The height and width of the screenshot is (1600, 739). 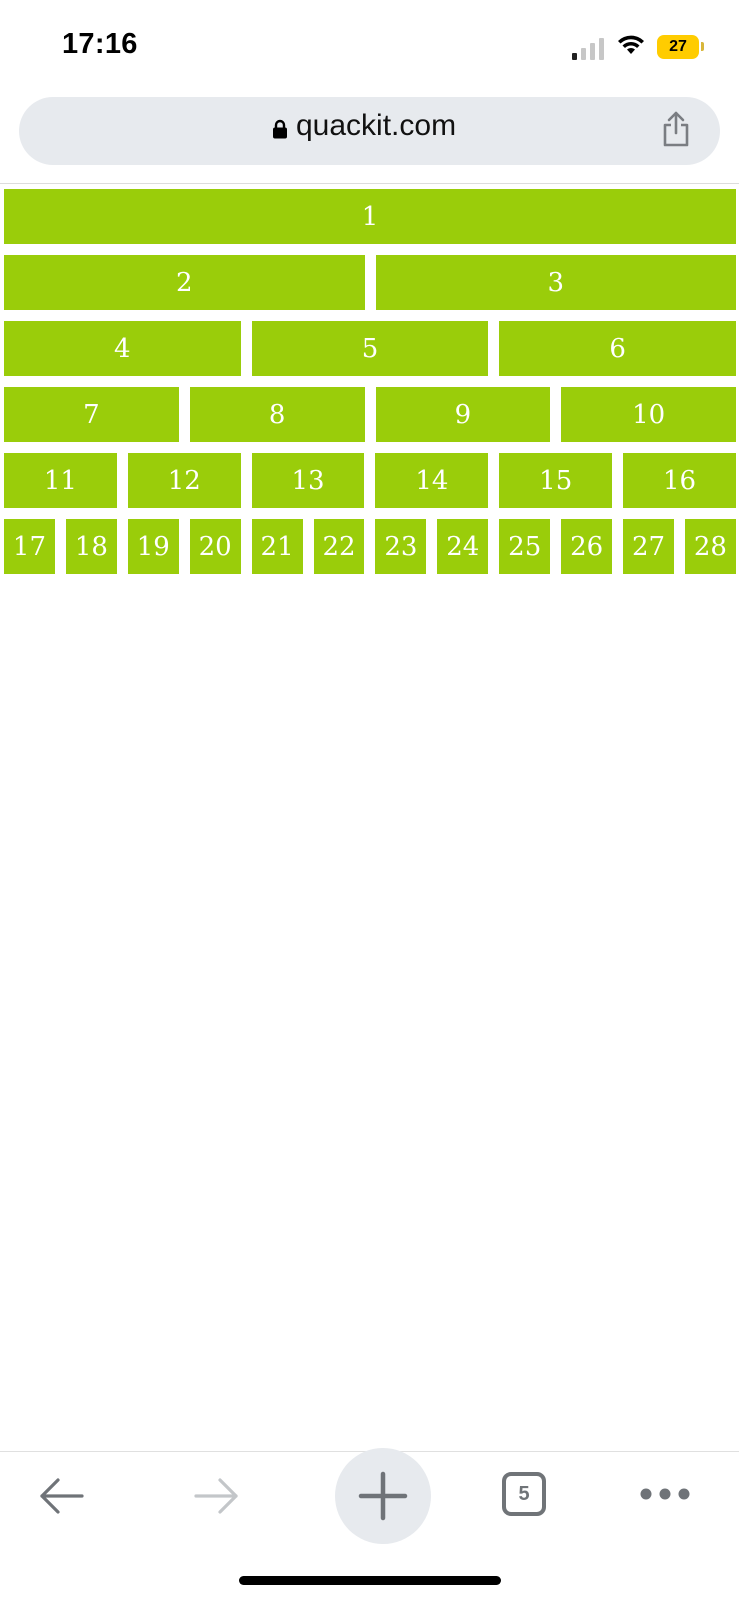 I want to click on grid-cell: 19, so click(x=153, y=546).